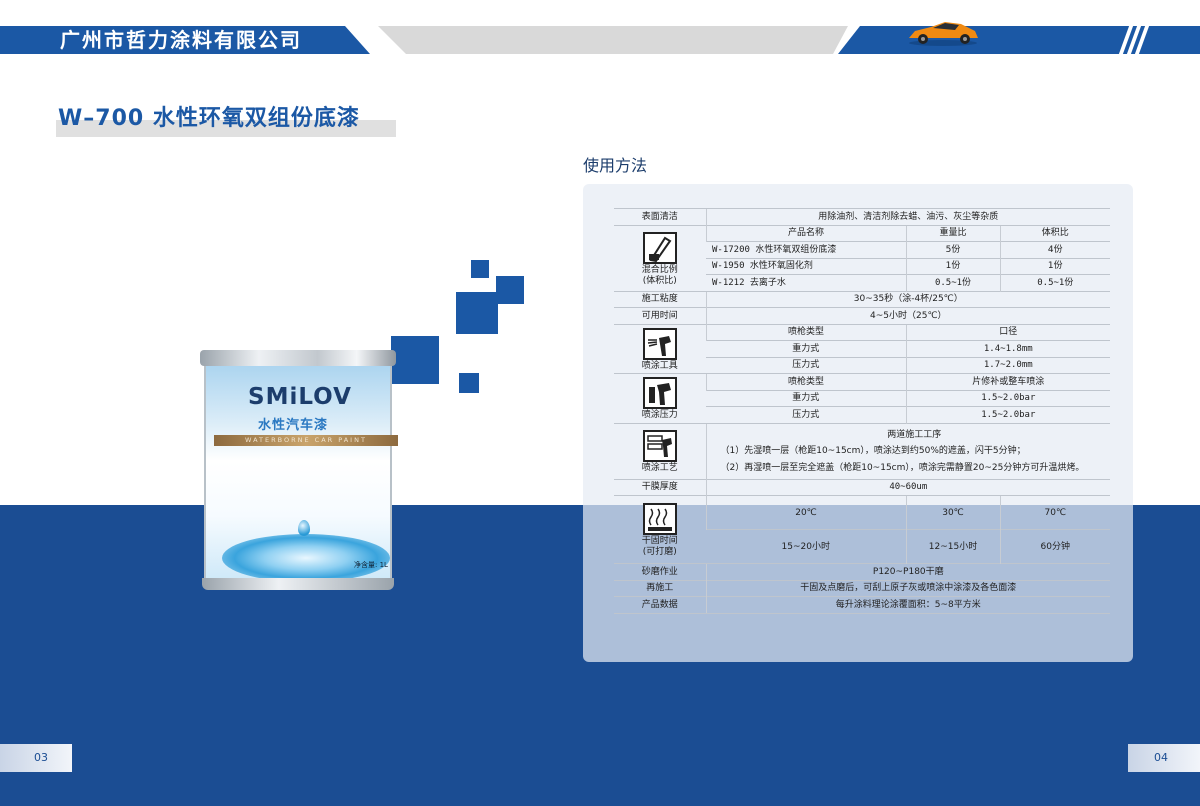  Describe the element at coordinates (660, 487) in the screenshot. I see `row-label: 干膜厚度` at that location.